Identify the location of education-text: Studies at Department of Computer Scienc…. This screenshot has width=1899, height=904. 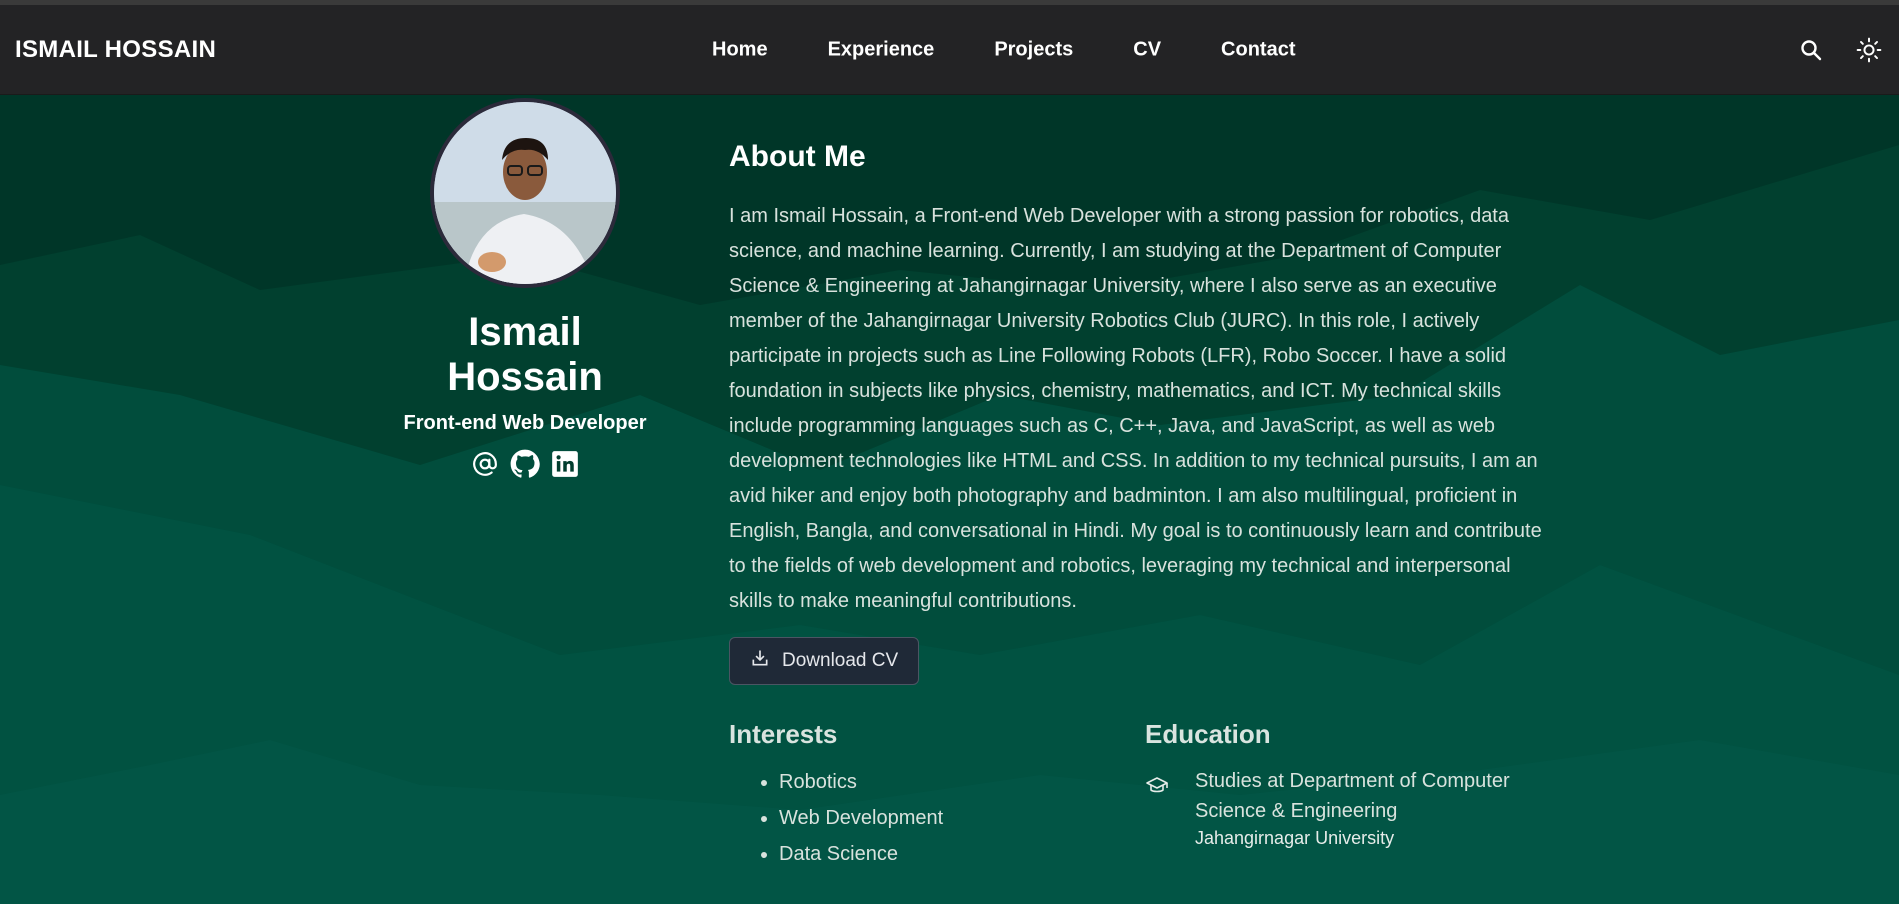
(1373, 807).